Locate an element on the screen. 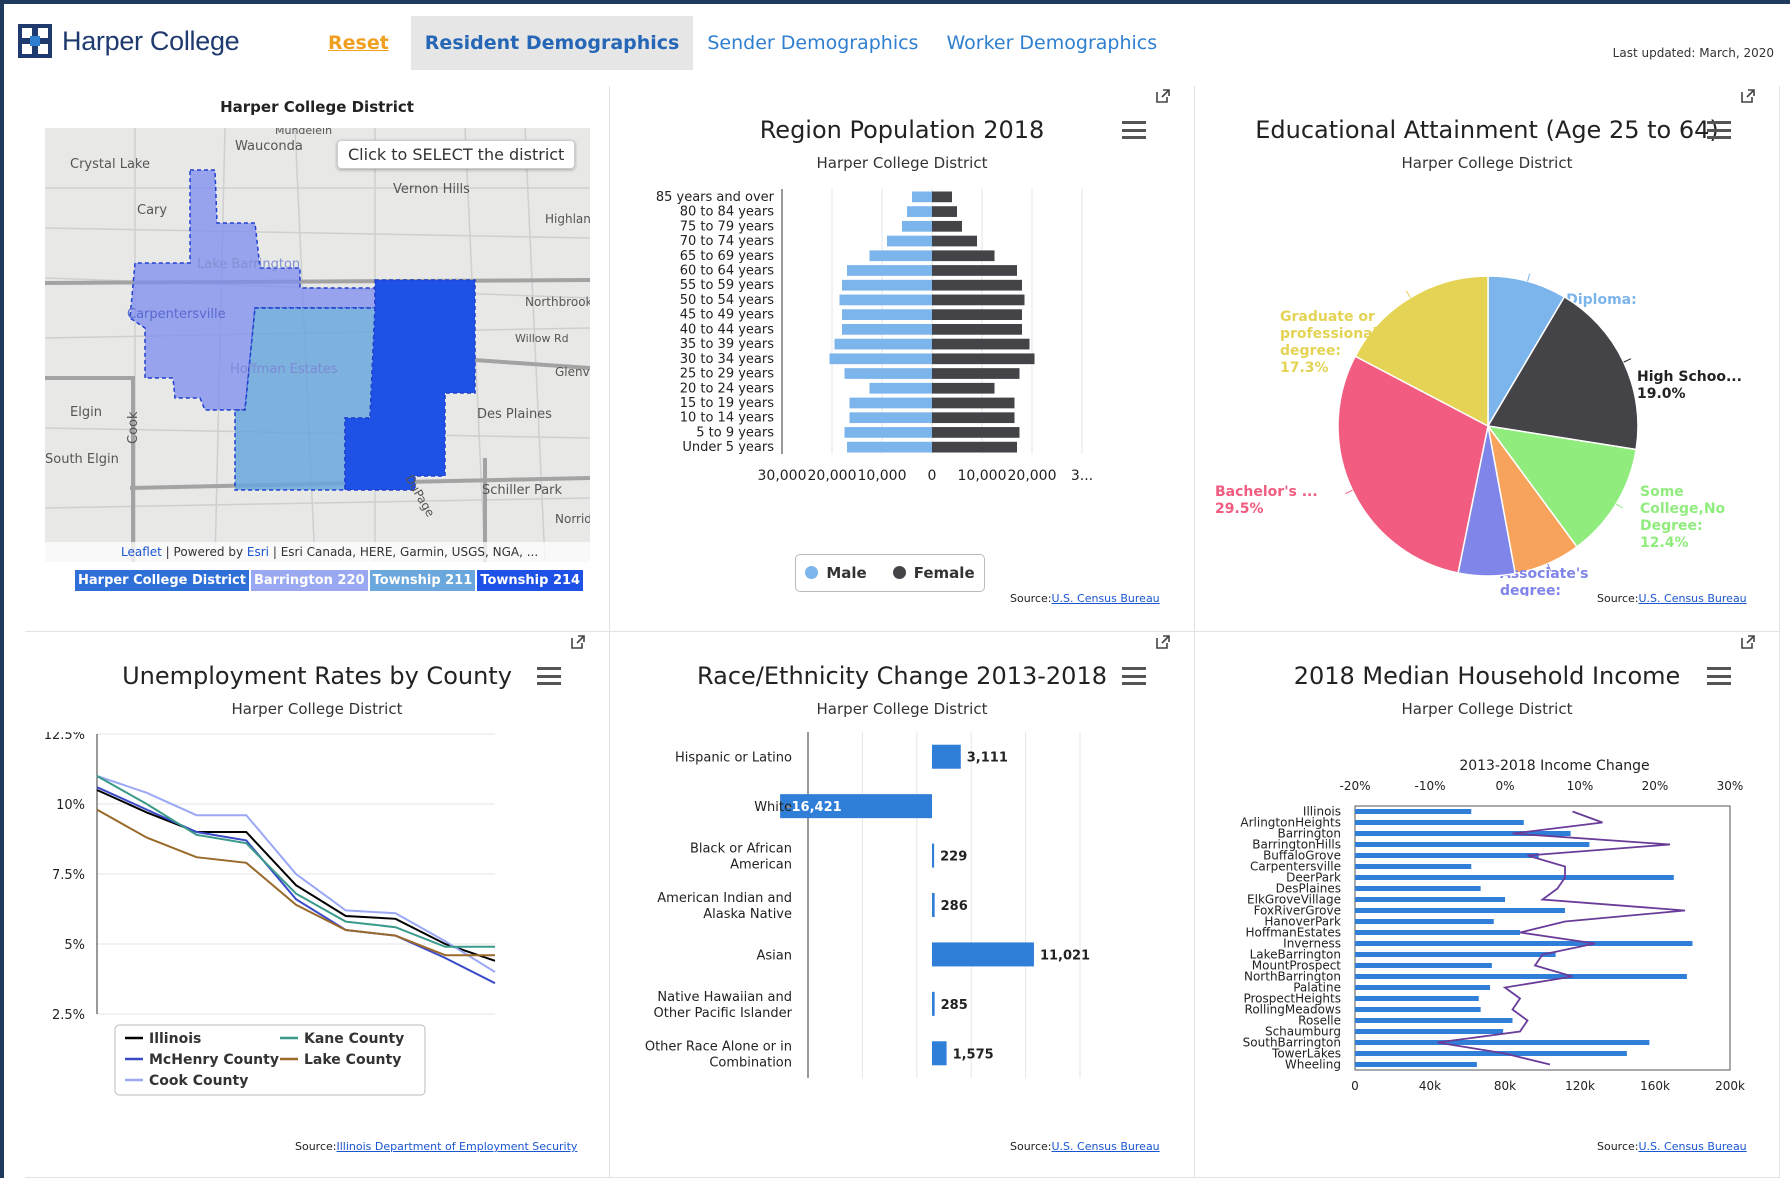  population-title: Region Population 2018 is located at coordinates (902, 130).